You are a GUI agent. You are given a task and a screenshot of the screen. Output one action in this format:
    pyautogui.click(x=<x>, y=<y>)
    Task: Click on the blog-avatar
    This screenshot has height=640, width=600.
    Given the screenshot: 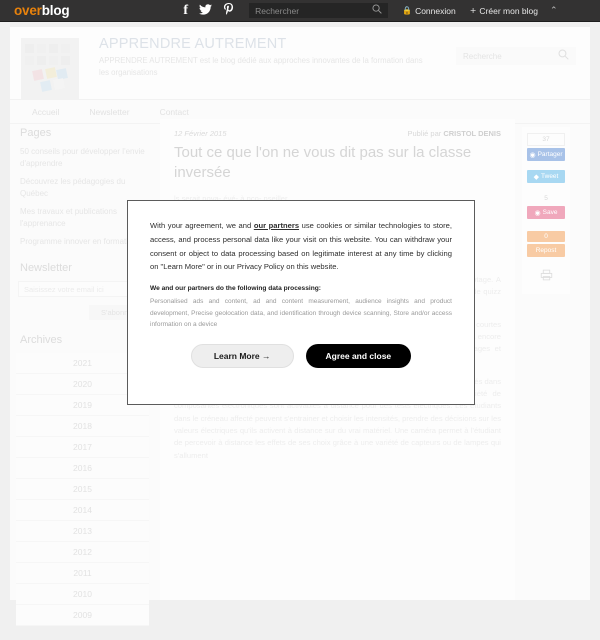 What is the action you would take?
    pyautogui.click(x=50, y=68)
    